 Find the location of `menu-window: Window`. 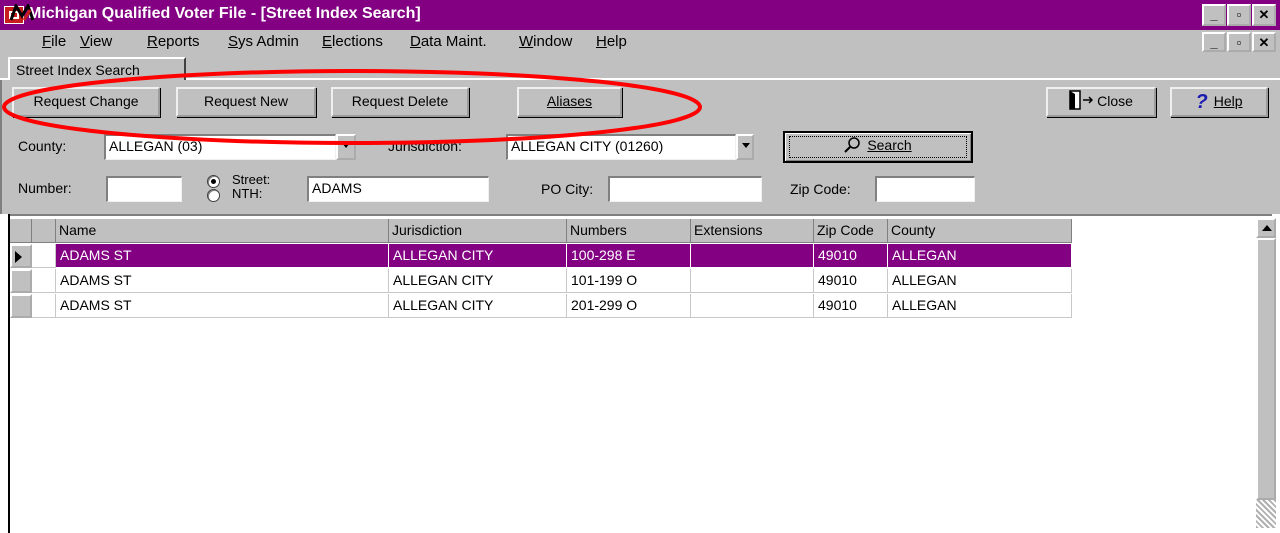

menu-window: Window is located at coordinates (545, 41).